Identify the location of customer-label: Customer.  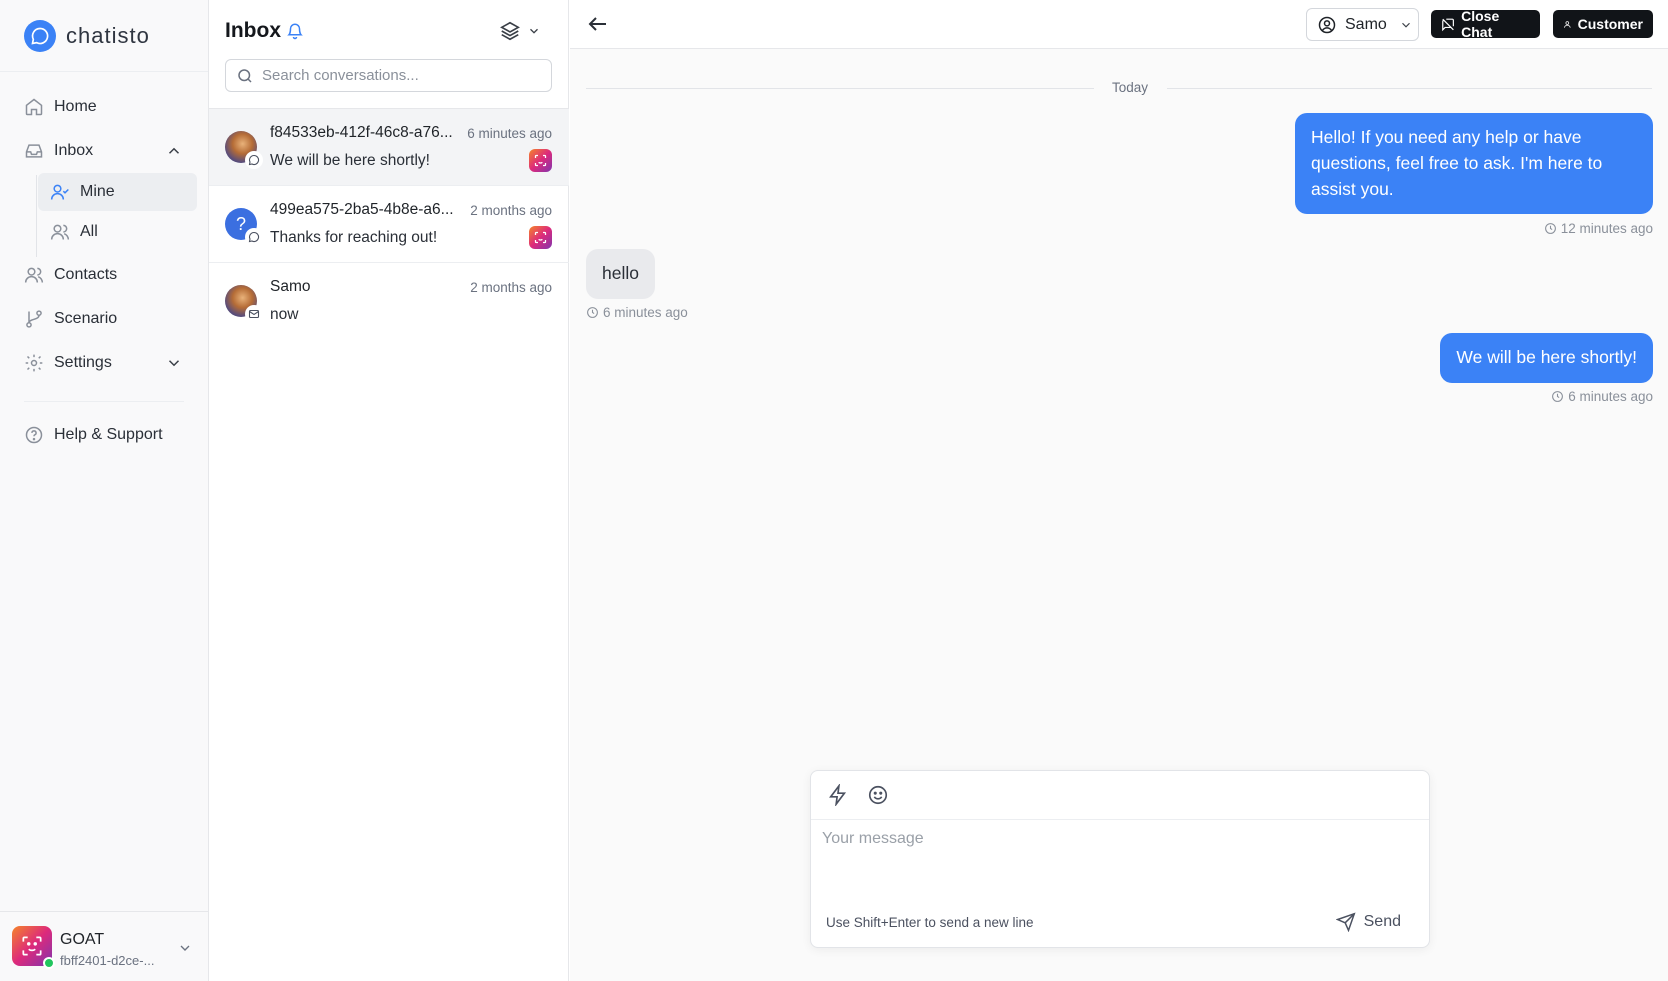
(1610, 24).